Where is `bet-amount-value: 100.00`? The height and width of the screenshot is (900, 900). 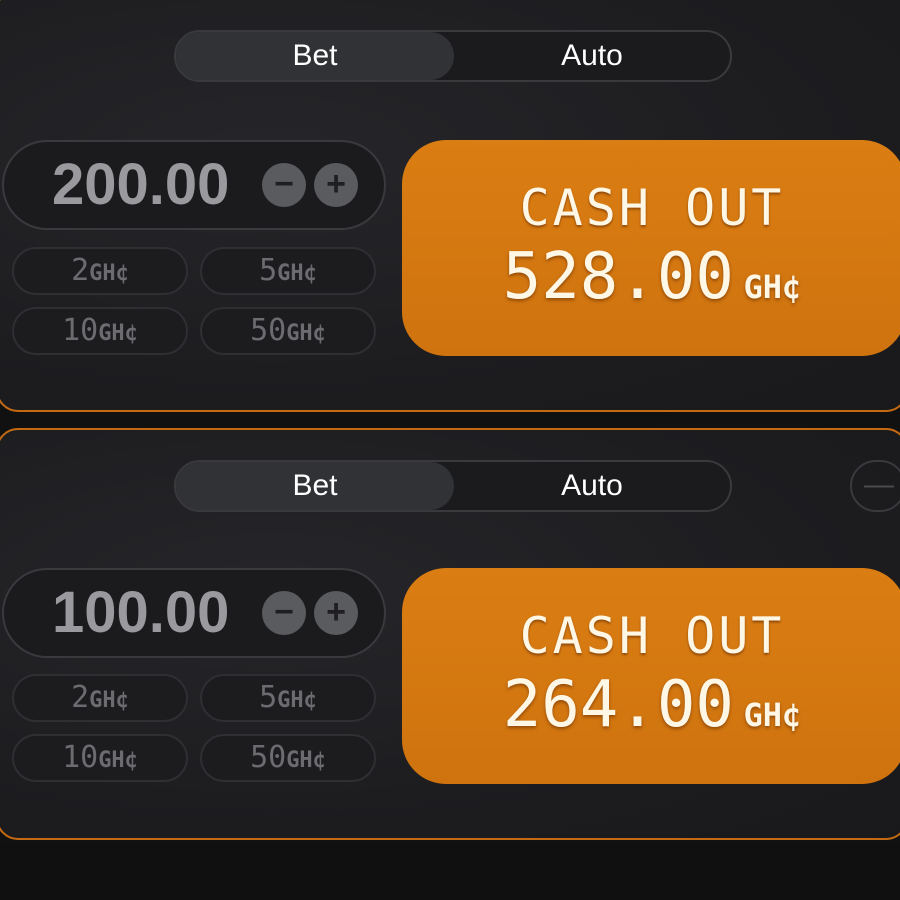
bet-amount-value: 100.00 is located at coordinates (141, 612).